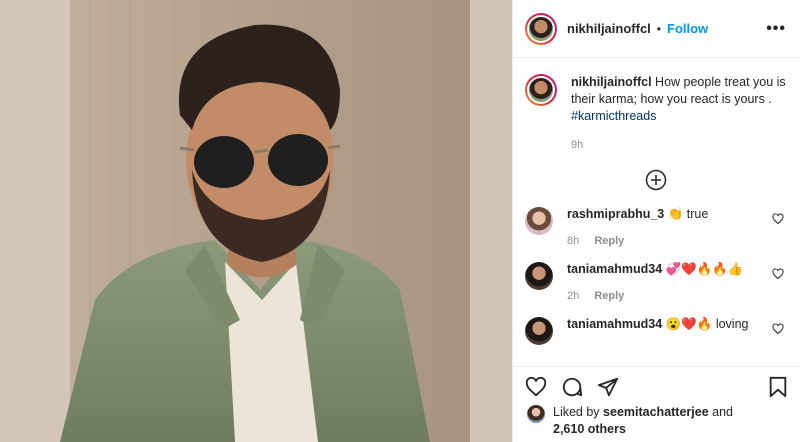  Describe the element at coordinates (573, 241) in the screenshot. I see `comment-time: 8h` at that location.